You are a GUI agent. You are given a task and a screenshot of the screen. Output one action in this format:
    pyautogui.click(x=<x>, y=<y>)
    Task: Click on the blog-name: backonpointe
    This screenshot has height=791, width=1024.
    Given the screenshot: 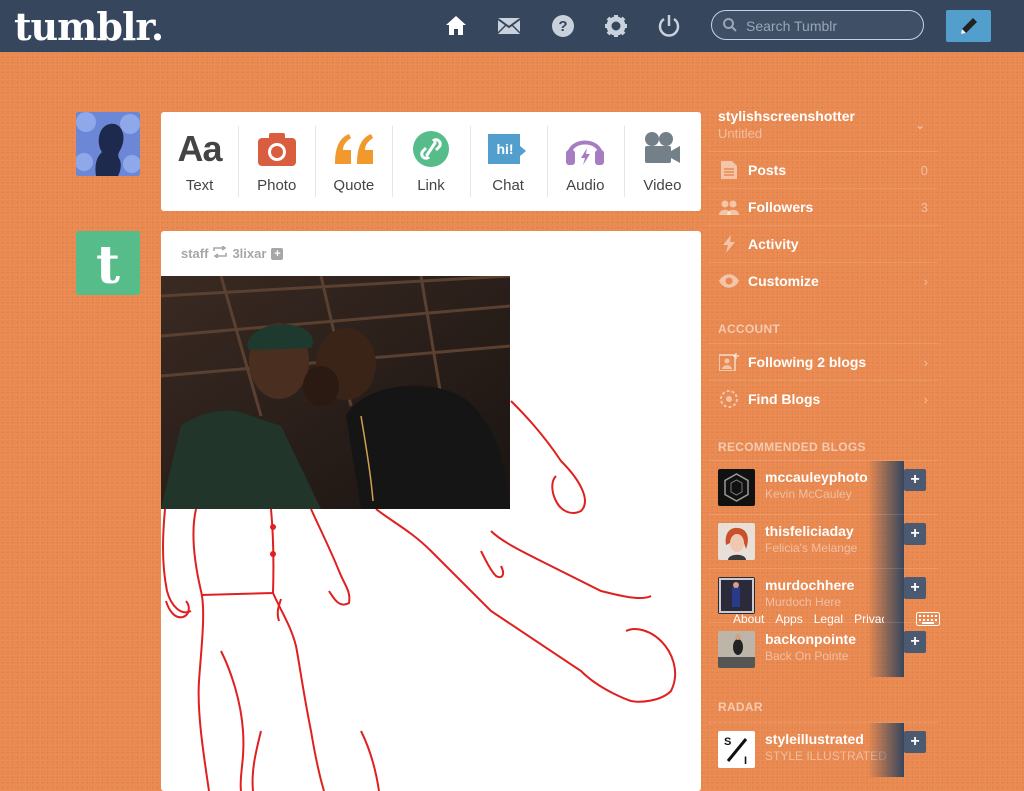 What is the action you would take?
    pyautogui.click(x=811, y=639)
    